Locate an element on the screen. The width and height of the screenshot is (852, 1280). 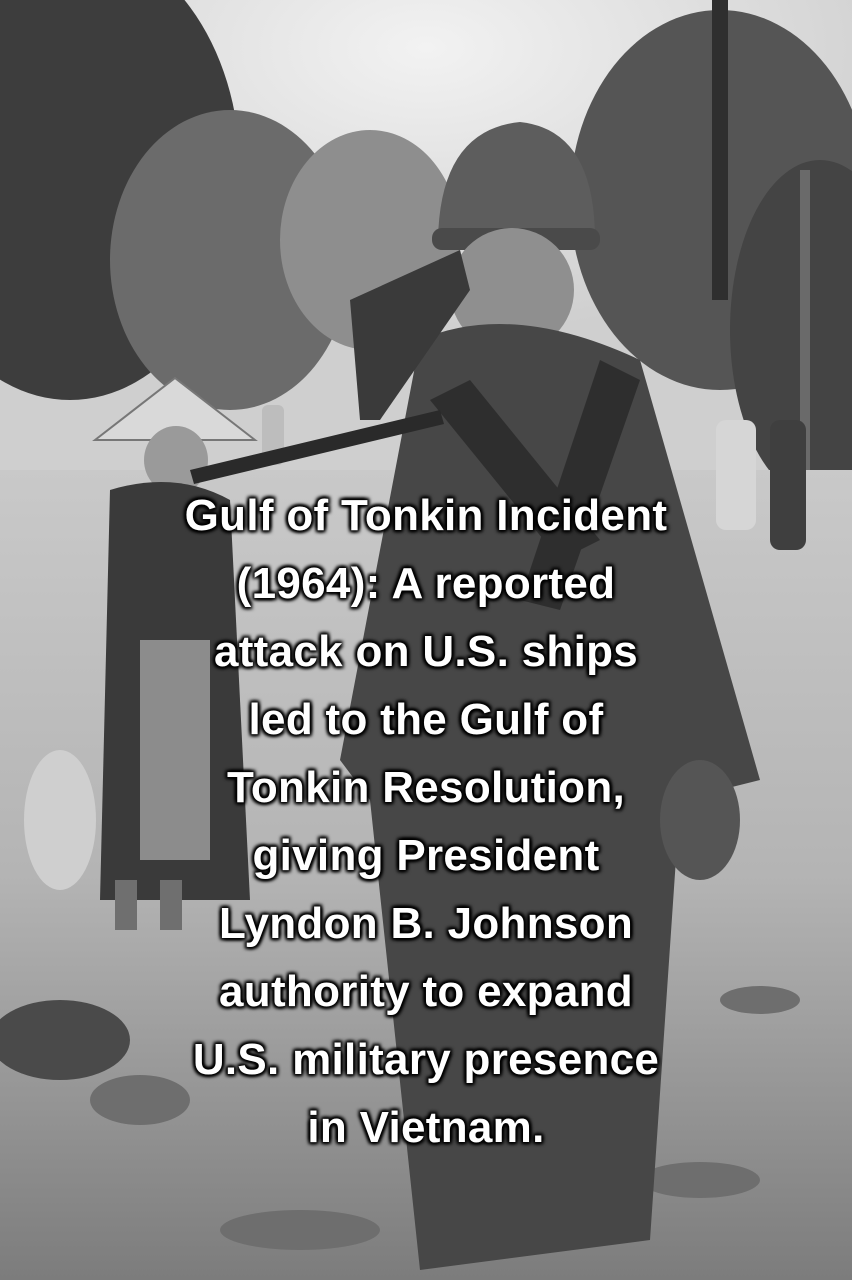
caption-line: (1964): A reported is located at coordinates (426, 583).